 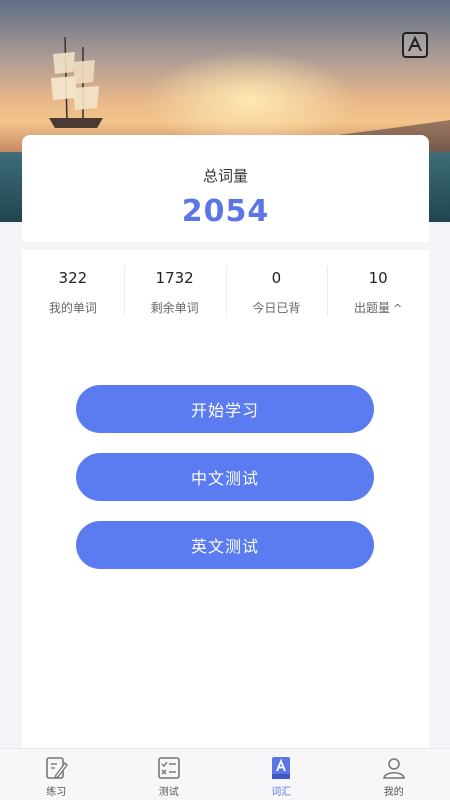 What do you see at coordinates (73, 291) in the screenshot?
I see `stat-my-words: 322 我的单词` at bounding box center [73, 291].